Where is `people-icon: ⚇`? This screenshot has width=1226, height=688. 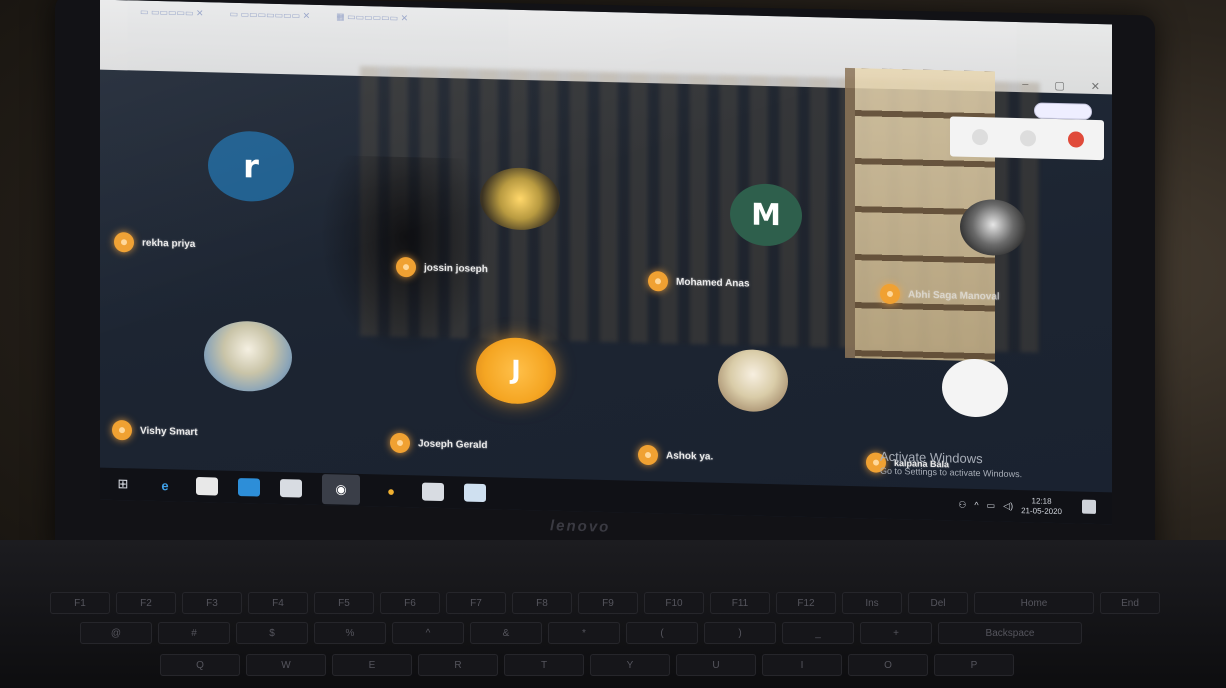 people-icon: ⚇ is located at coordinates (962, 504).